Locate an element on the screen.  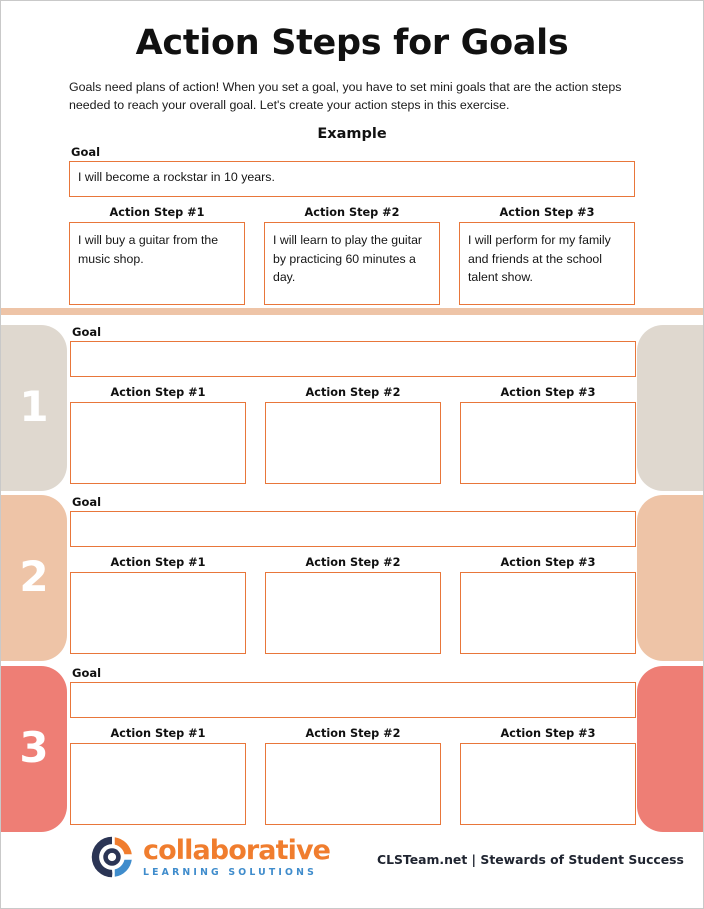
section-3-step-3-label: Action Step #3 is located at coordinates (548, 733).